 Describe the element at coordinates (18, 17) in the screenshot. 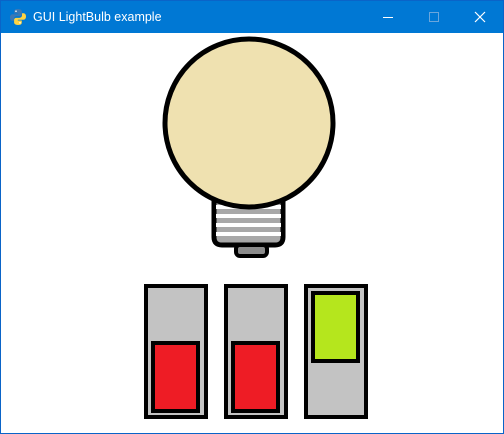

I see `python-icon` at that location.